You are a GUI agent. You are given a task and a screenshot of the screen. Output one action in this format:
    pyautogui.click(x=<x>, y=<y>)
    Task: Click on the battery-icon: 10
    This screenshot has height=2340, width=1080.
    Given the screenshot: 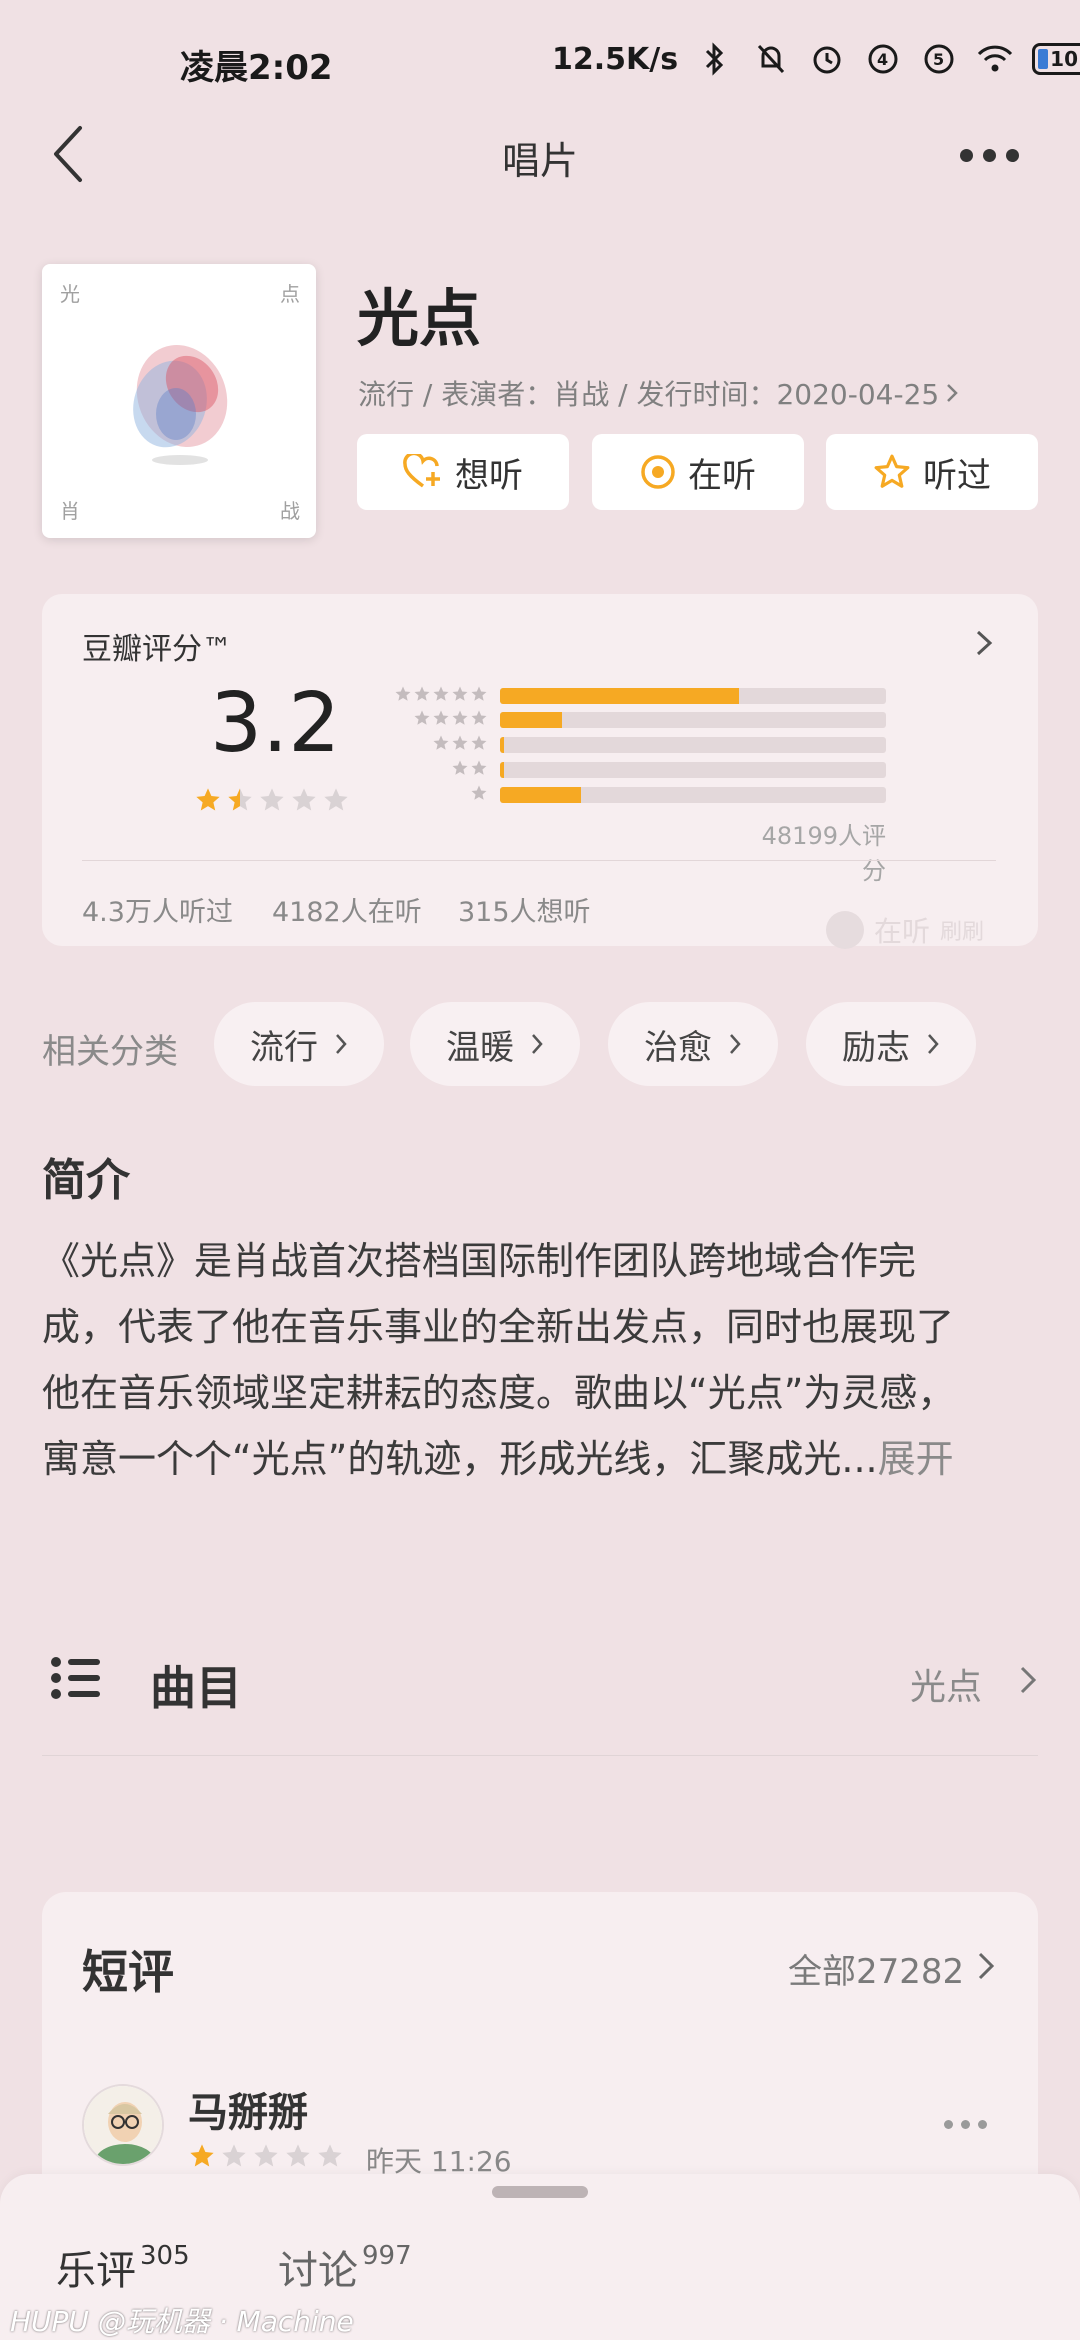 What is the action you would take?
    pyautogui.click(x=1056, y=59)
    